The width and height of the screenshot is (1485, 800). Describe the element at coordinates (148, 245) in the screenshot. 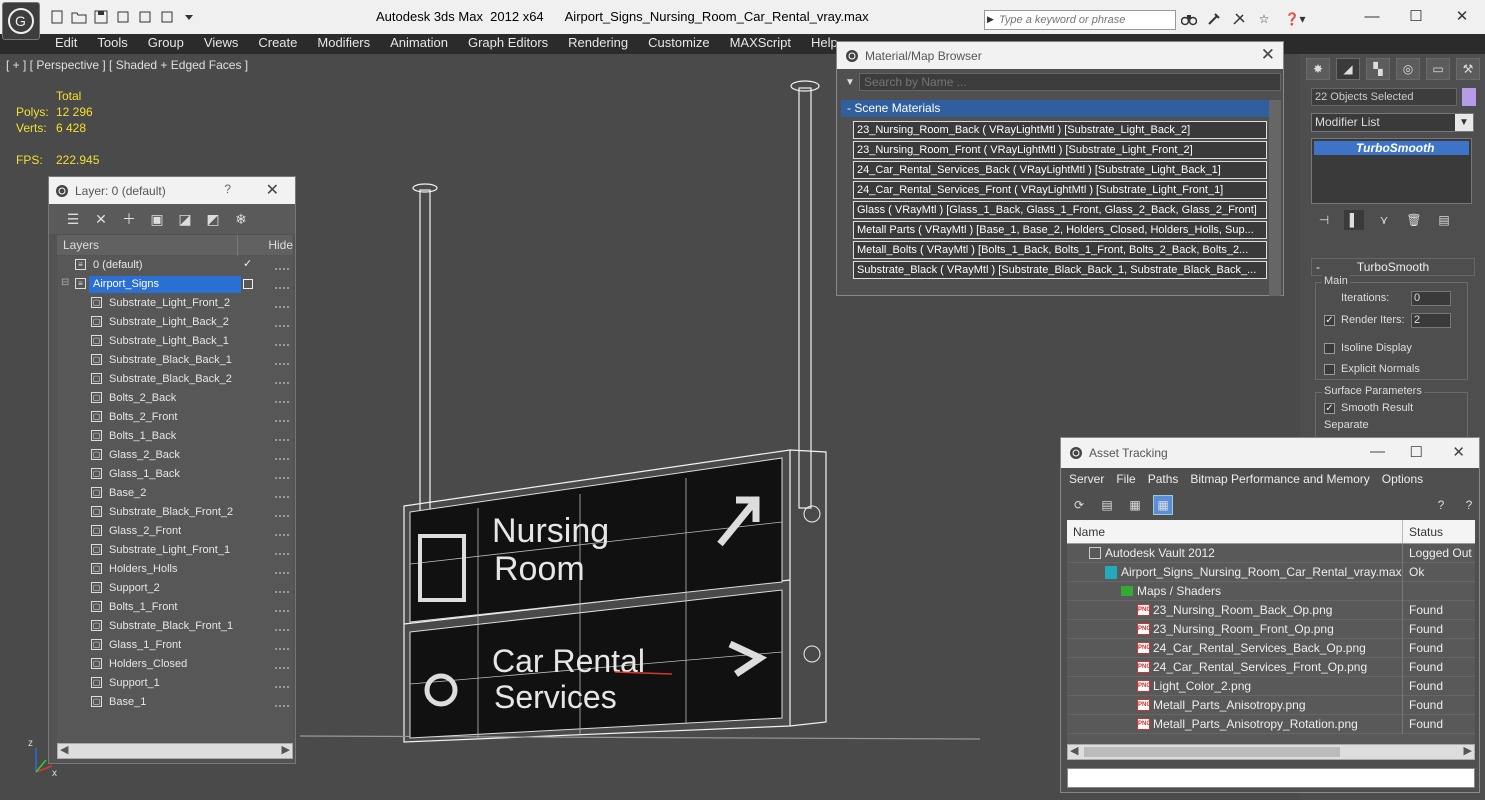

I see `layers-column-header: Layers` at that location.